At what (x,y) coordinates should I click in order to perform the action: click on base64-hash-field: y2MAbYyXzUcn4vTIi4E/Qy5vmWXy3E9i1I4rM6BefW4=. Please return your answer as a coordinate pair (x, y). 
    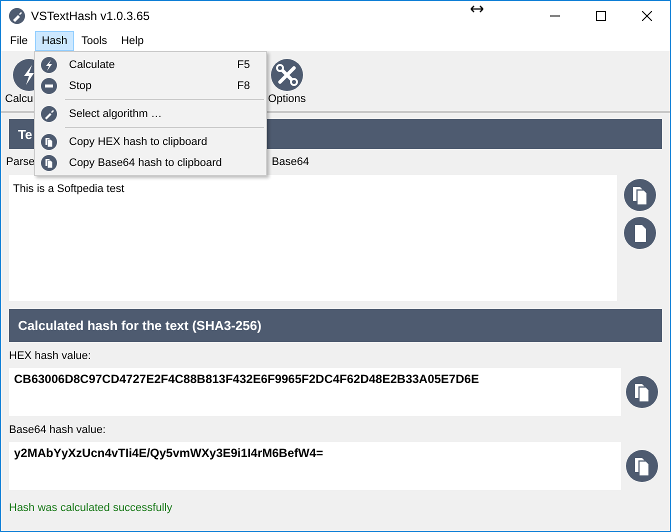
    Looking at the image, I should click on (315, 466).